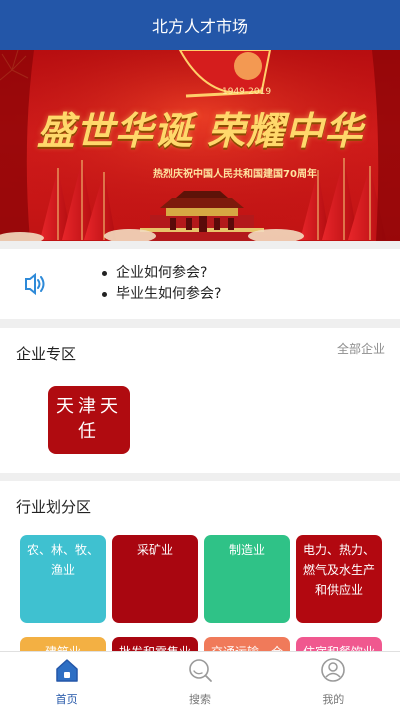  Describe the element at coordinates (89, 420) in the screenshot. I see `enterprise-tile: 天津天任` at that location.